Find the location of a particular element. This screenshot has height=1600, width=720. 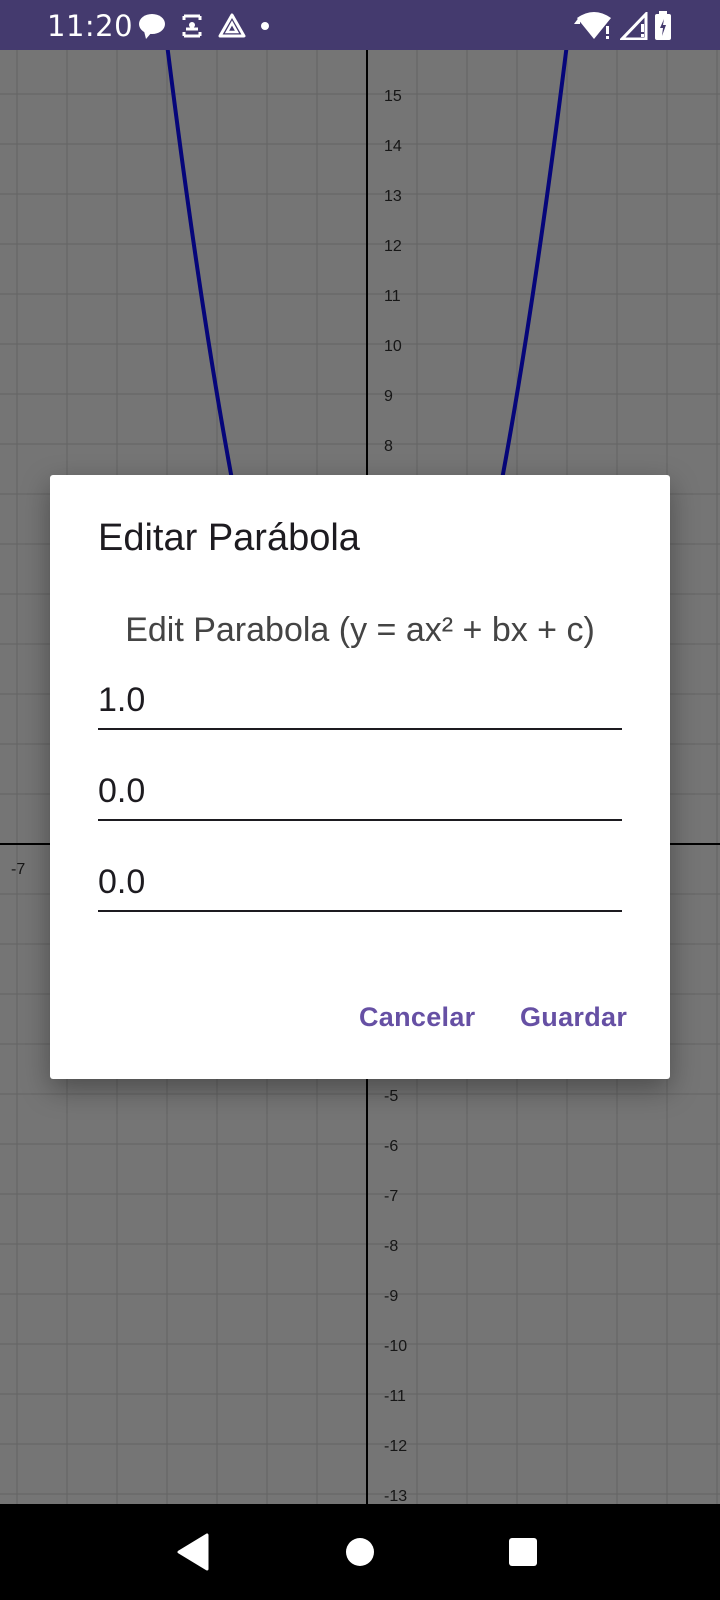

recents-button is located at coordinates (523, 1552).